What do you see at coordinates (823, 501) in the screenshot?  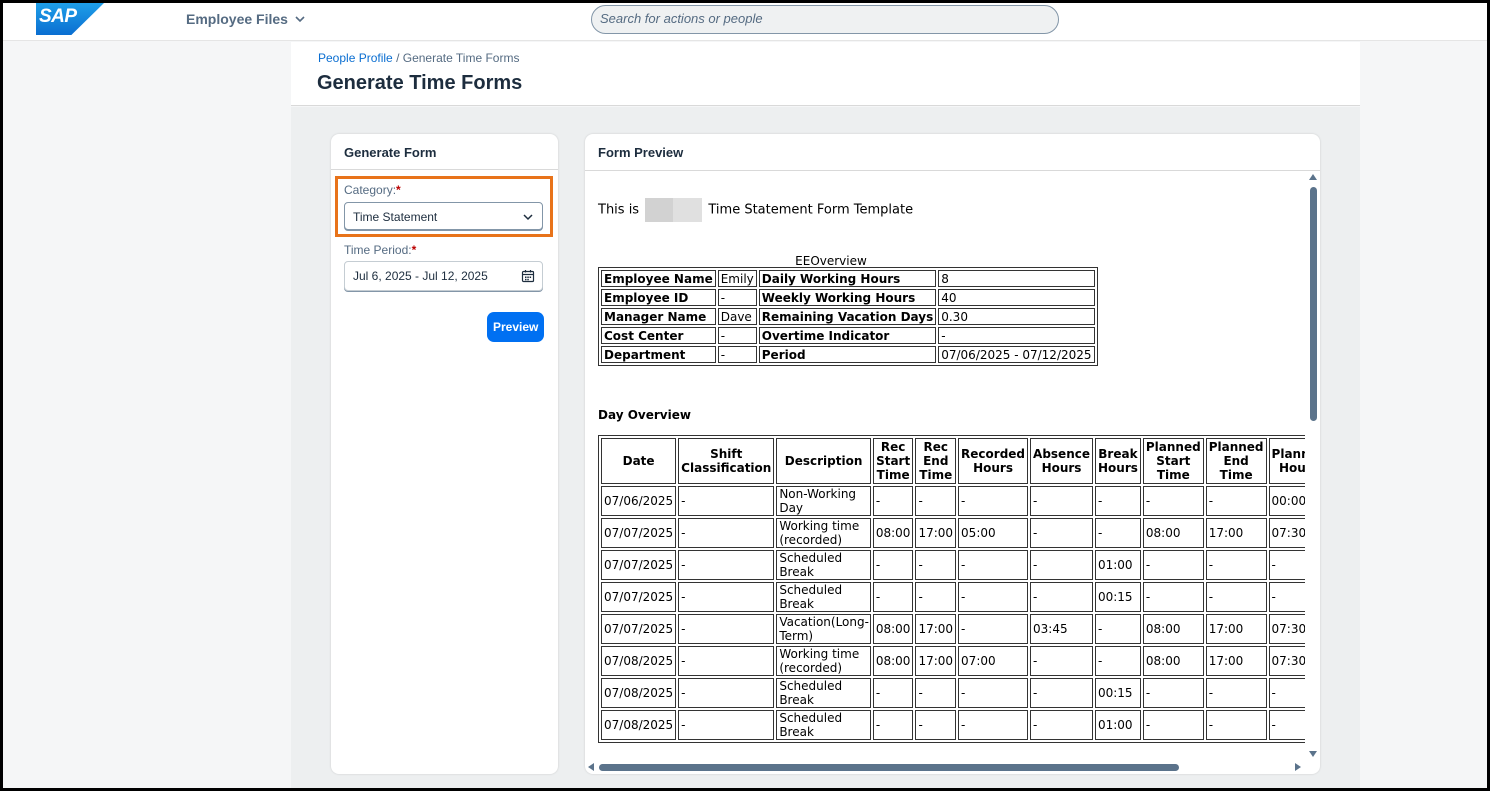 I see `day-overview-cell: Non-Working Day` at bounding box center [823, 501].